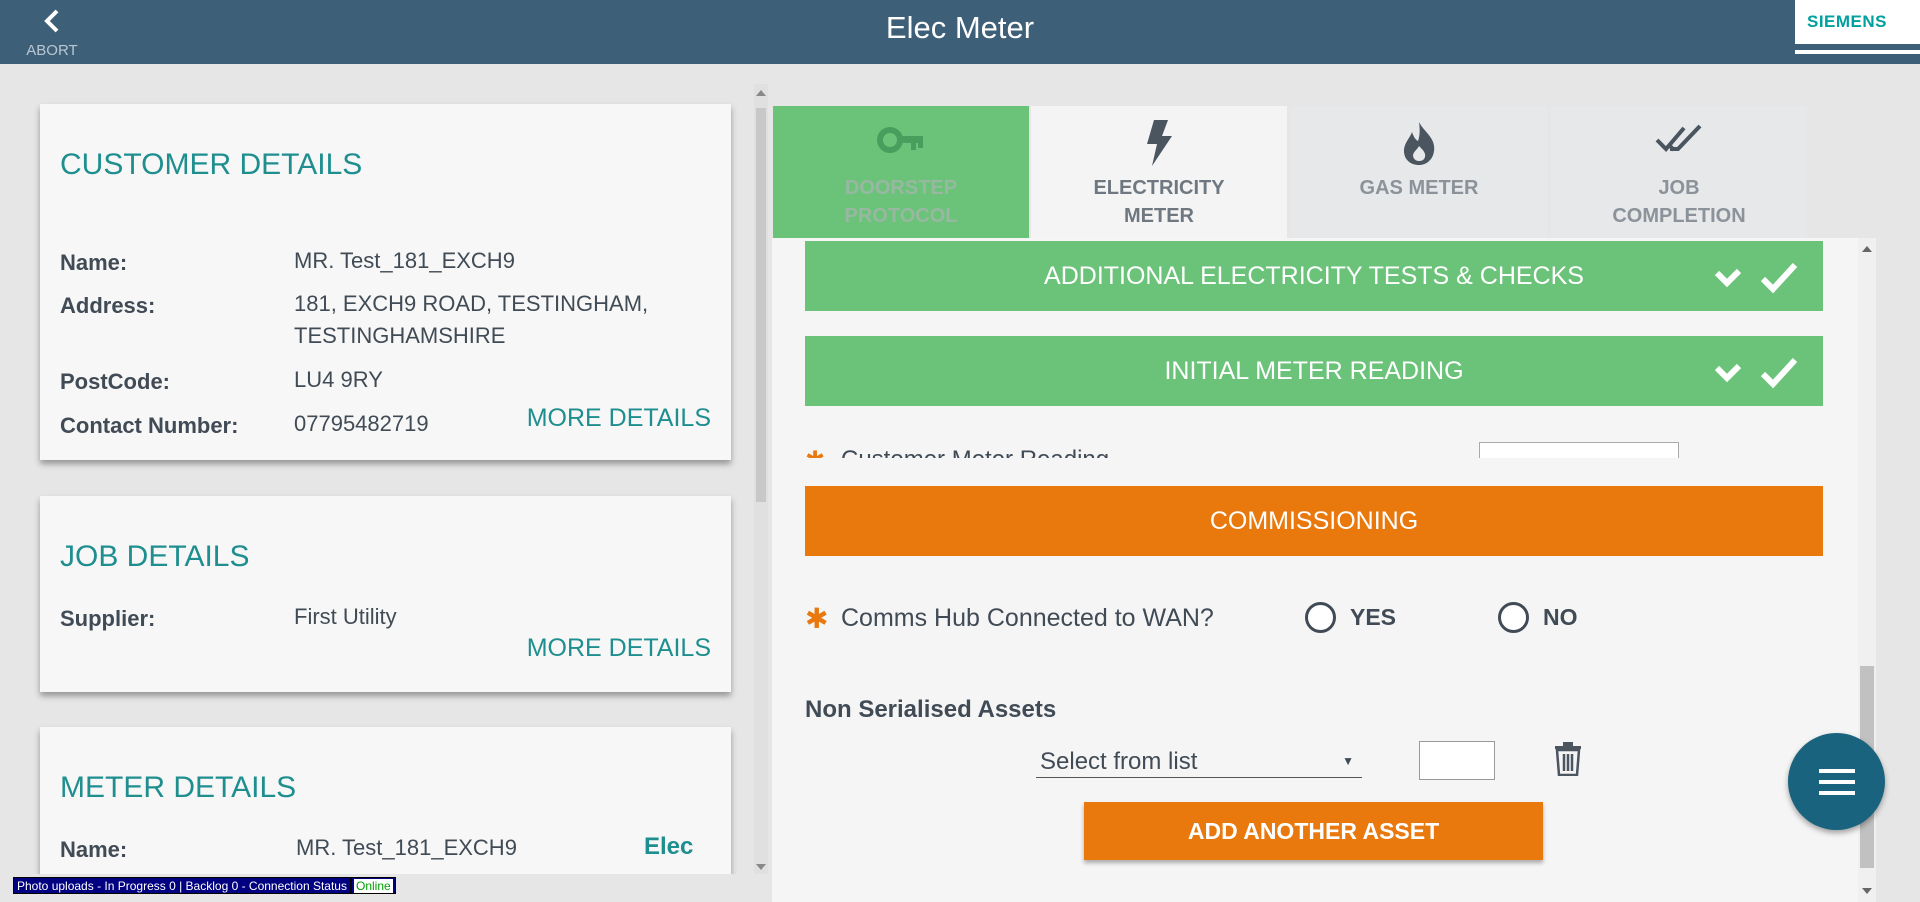 This screenshot has height=902, width=1920. I want to click on customer-contact-label: Contact Number:, so click(149, 425).